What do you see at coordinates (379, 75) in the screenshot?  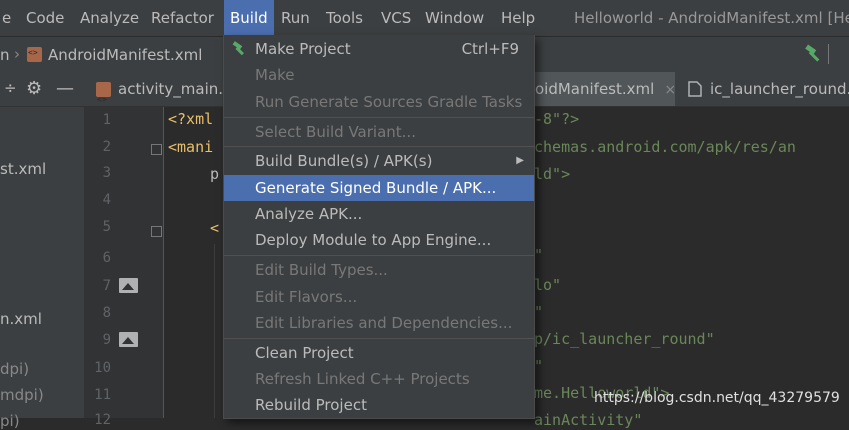 I see `menu-item-make: Make` at bounding box center [379, 75].